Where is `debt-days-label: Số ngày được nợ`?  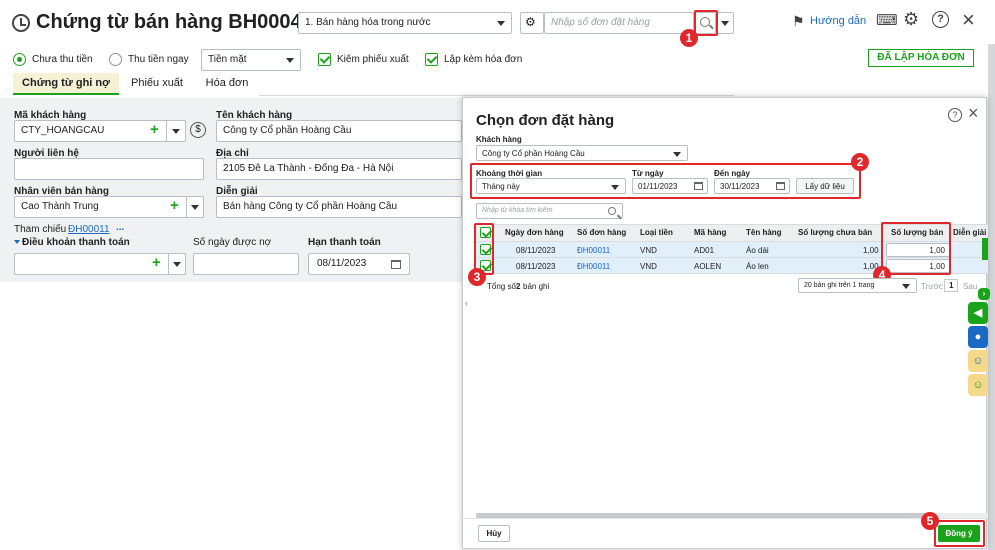
debt-days-label: Số ngày được nợ is located at coordinates (232, 242).